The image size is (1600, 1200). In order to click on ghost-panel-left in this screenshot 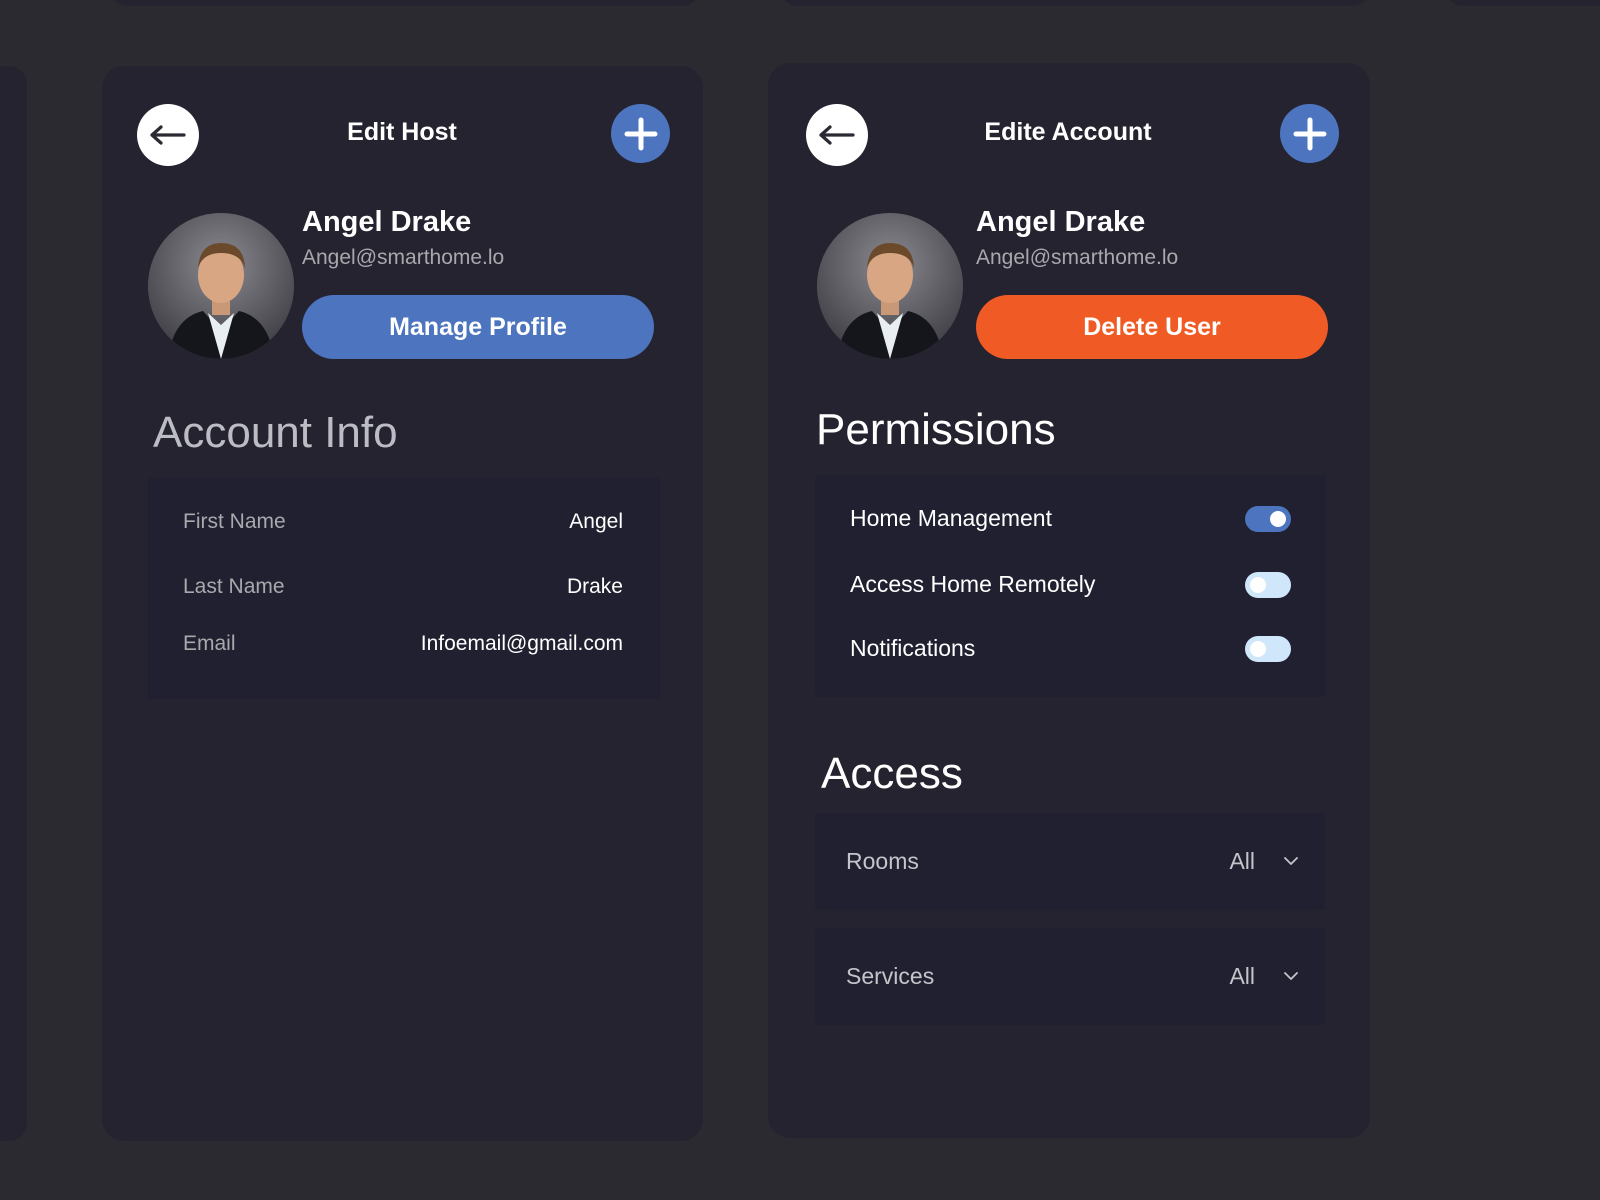, I will do `click(13, 603)`.